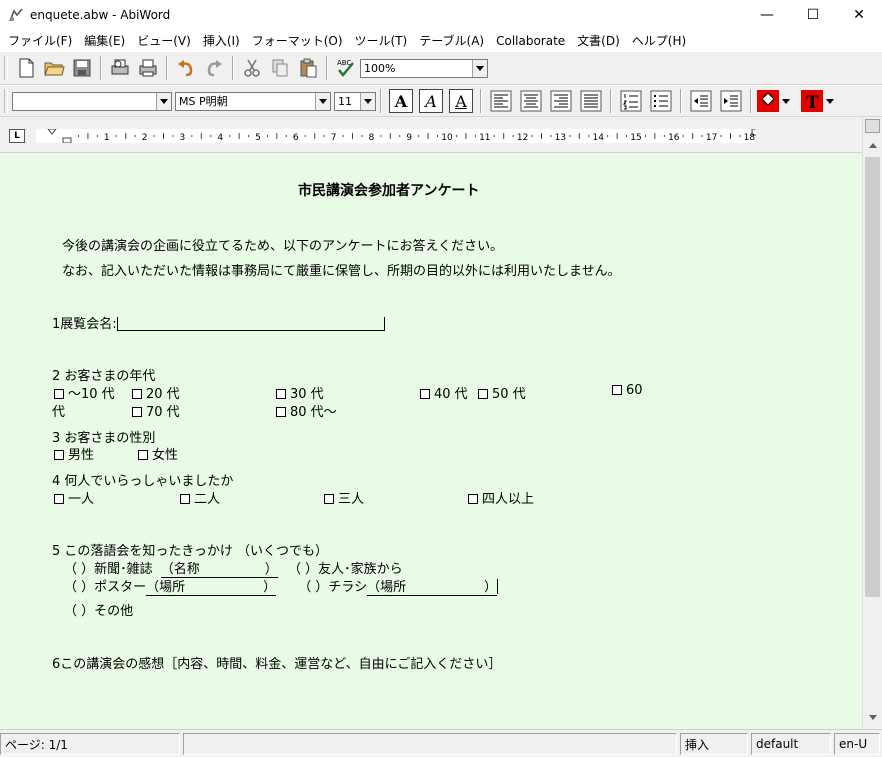 This screenshot has width=882, height=757. Describe the element at coordinates (322, 101) in the screenshot. I see `font-dropdown-arrow` at that location.